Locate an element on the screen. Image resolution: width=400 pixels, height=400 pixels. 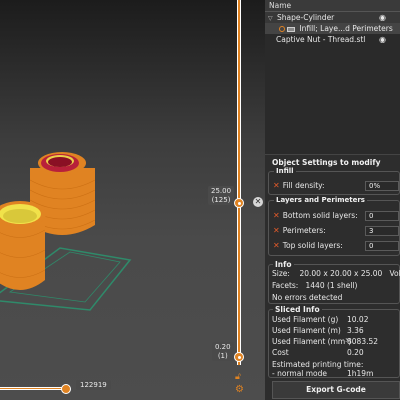
close-icon: ✕ is located at coordinates (258, 202).